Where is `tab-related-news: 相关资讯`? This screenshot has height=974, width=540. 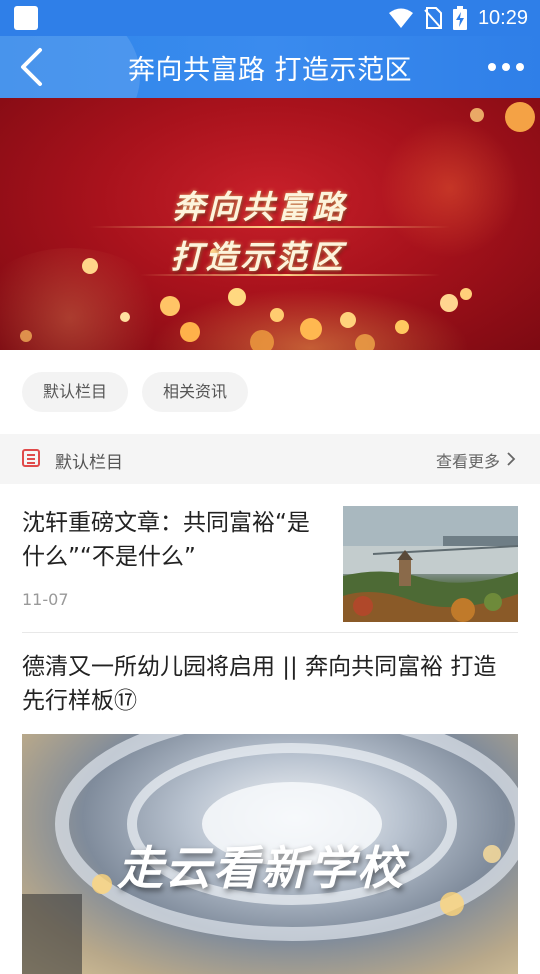 tab-related-news: 相关资讯 is located at coordinates (195, 392).